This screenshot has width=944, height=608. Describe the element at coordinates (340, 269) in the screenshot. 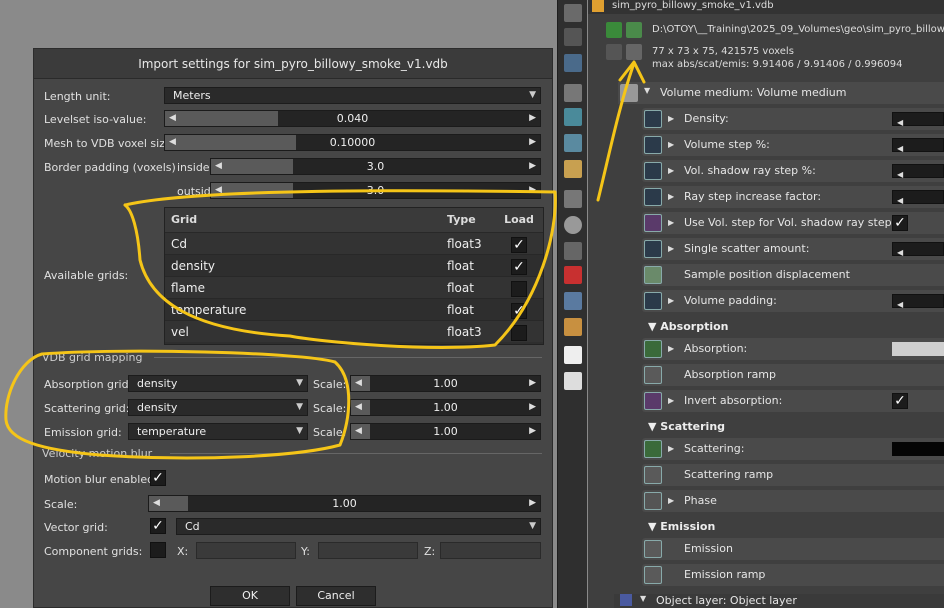

I see `annotation-loop-grids` at that location.